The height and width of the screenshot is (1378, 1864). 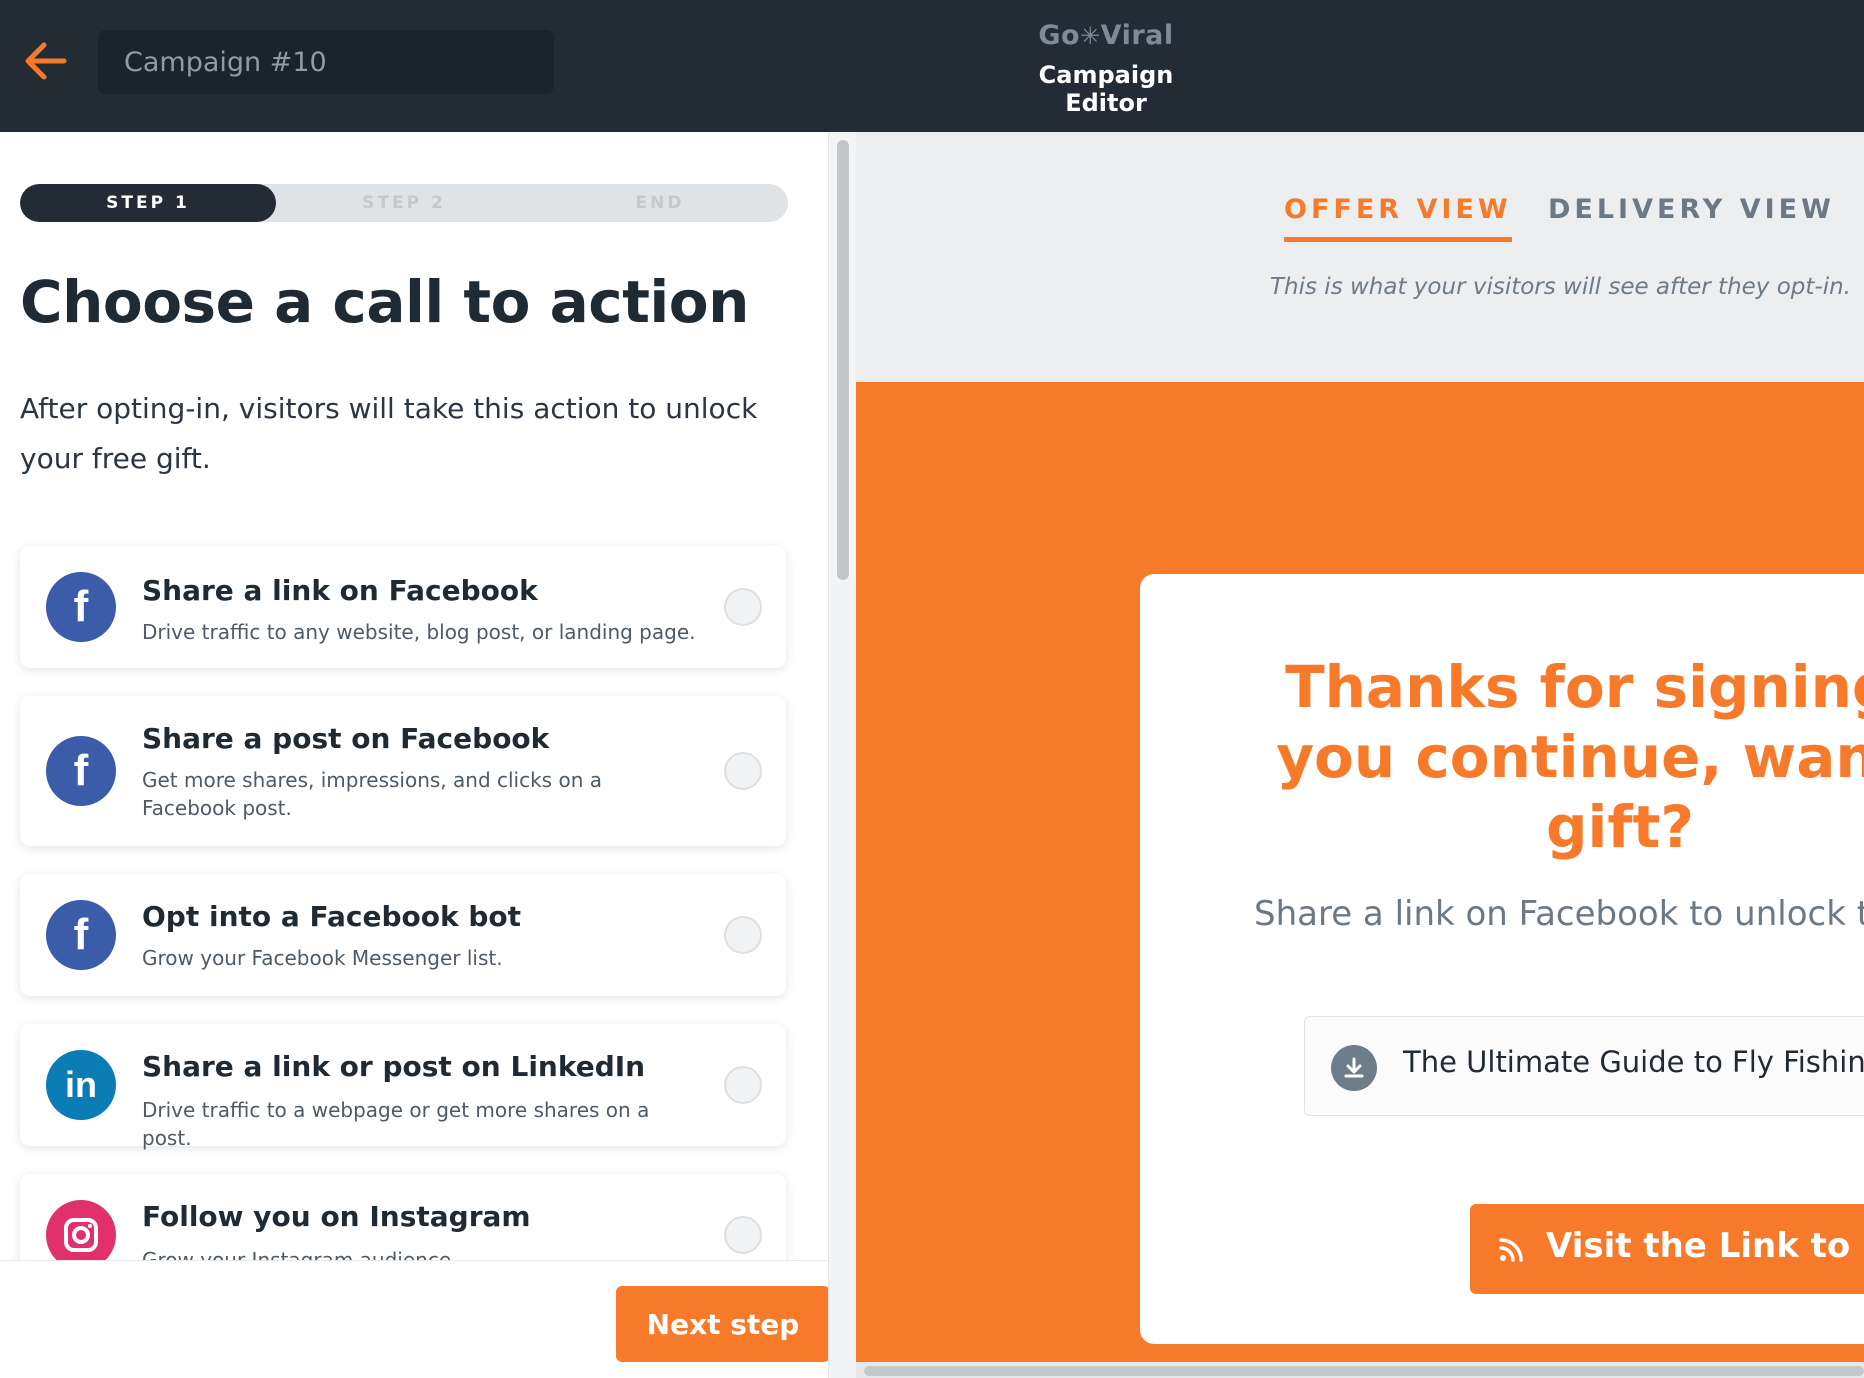 I want to click on gift-title: The Ultimate Guide to Fly Fishing, so click(x=1633, y=1062).